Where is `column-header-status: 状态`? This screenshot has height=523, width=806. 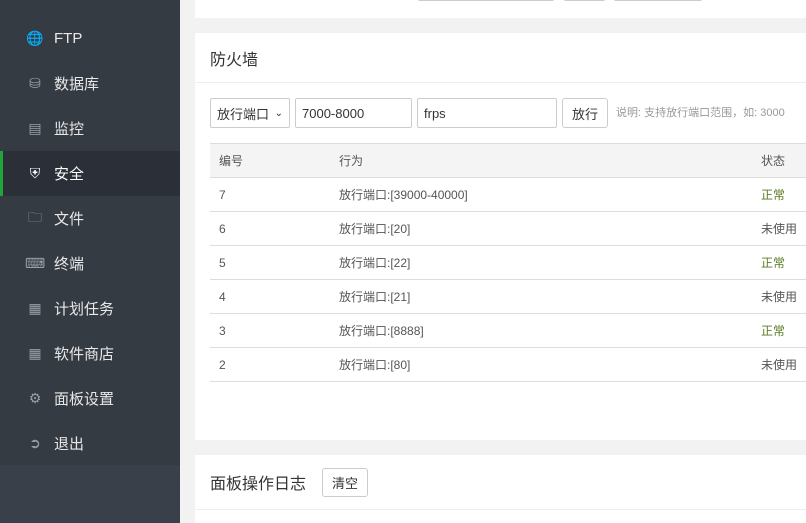
column-header-status: 状态 is located at coordinates (780, 160).